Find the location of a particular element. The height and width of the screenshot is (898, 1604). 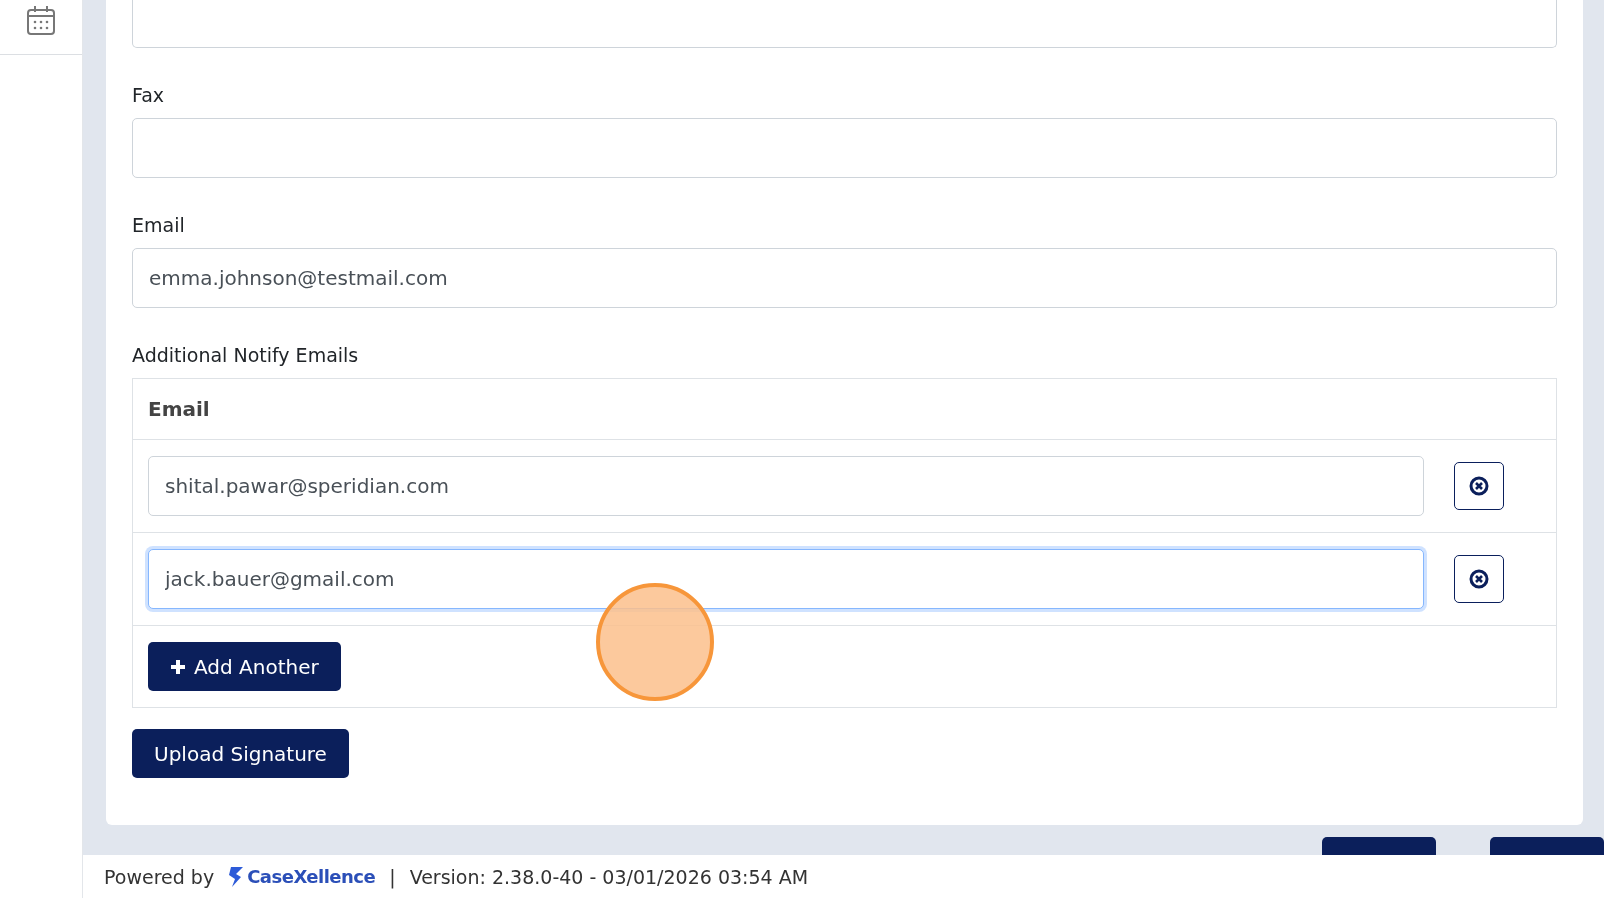

plus-icon is located at coordinates (178, 666).